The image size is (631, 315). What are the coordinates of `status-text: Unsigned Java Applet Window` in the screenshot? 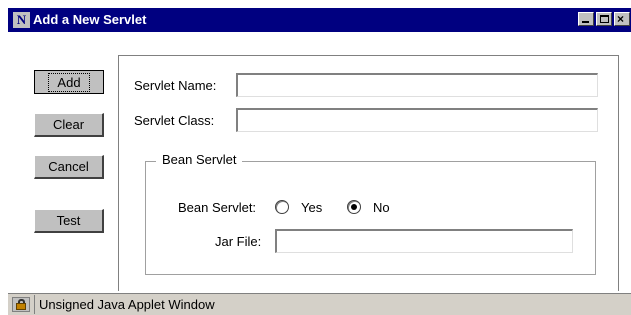 It's located at (329, 304).